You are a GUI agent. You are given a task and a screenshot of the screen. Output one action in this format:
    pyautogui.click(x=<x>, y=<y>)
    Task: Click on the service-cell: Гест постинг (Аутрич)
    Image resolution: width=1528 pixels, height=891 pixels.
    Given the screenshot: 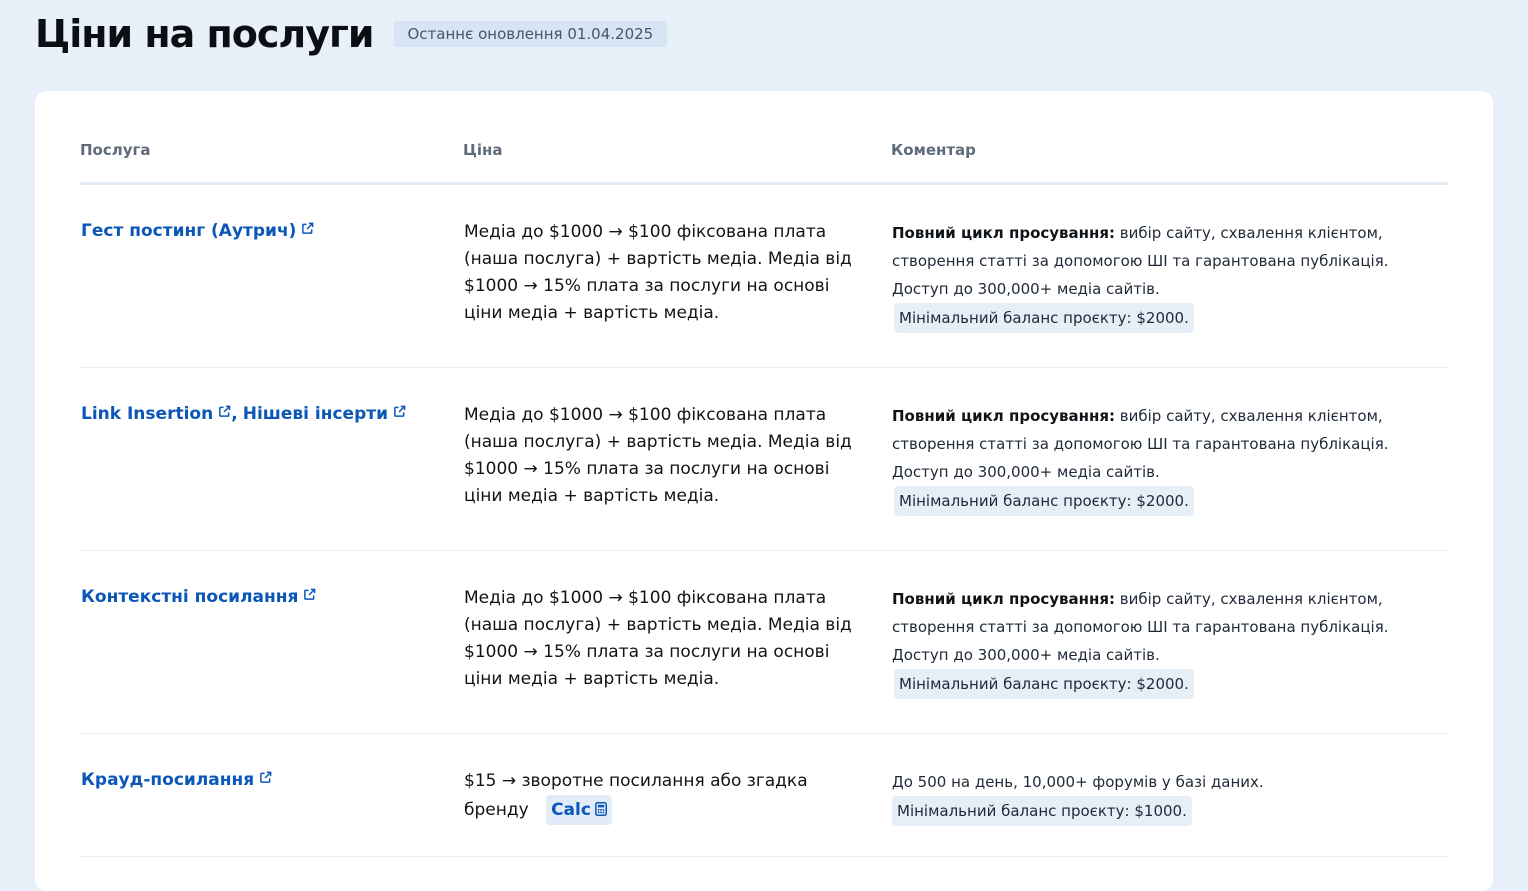 What is the action you would take?
    pyautogui.click(x=271, y=275)
    